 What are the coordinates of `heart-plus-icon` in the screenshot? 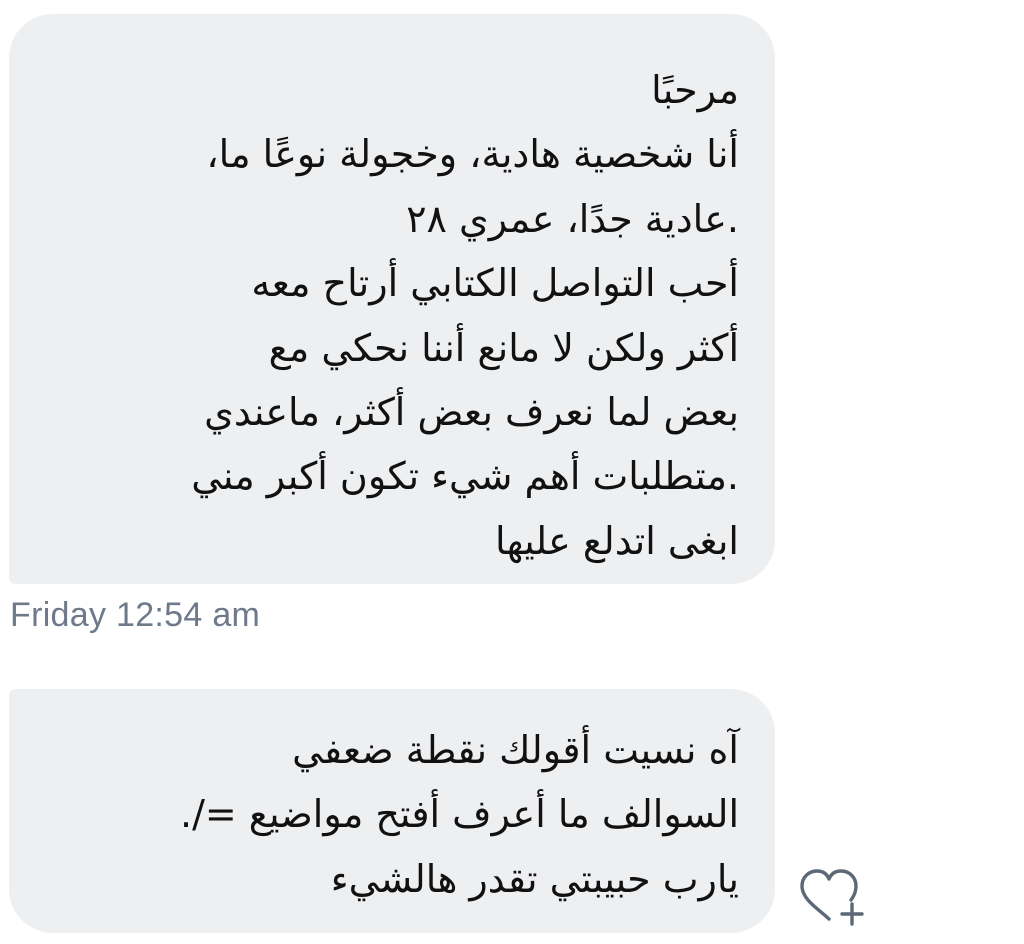 It's located at (832, 897).